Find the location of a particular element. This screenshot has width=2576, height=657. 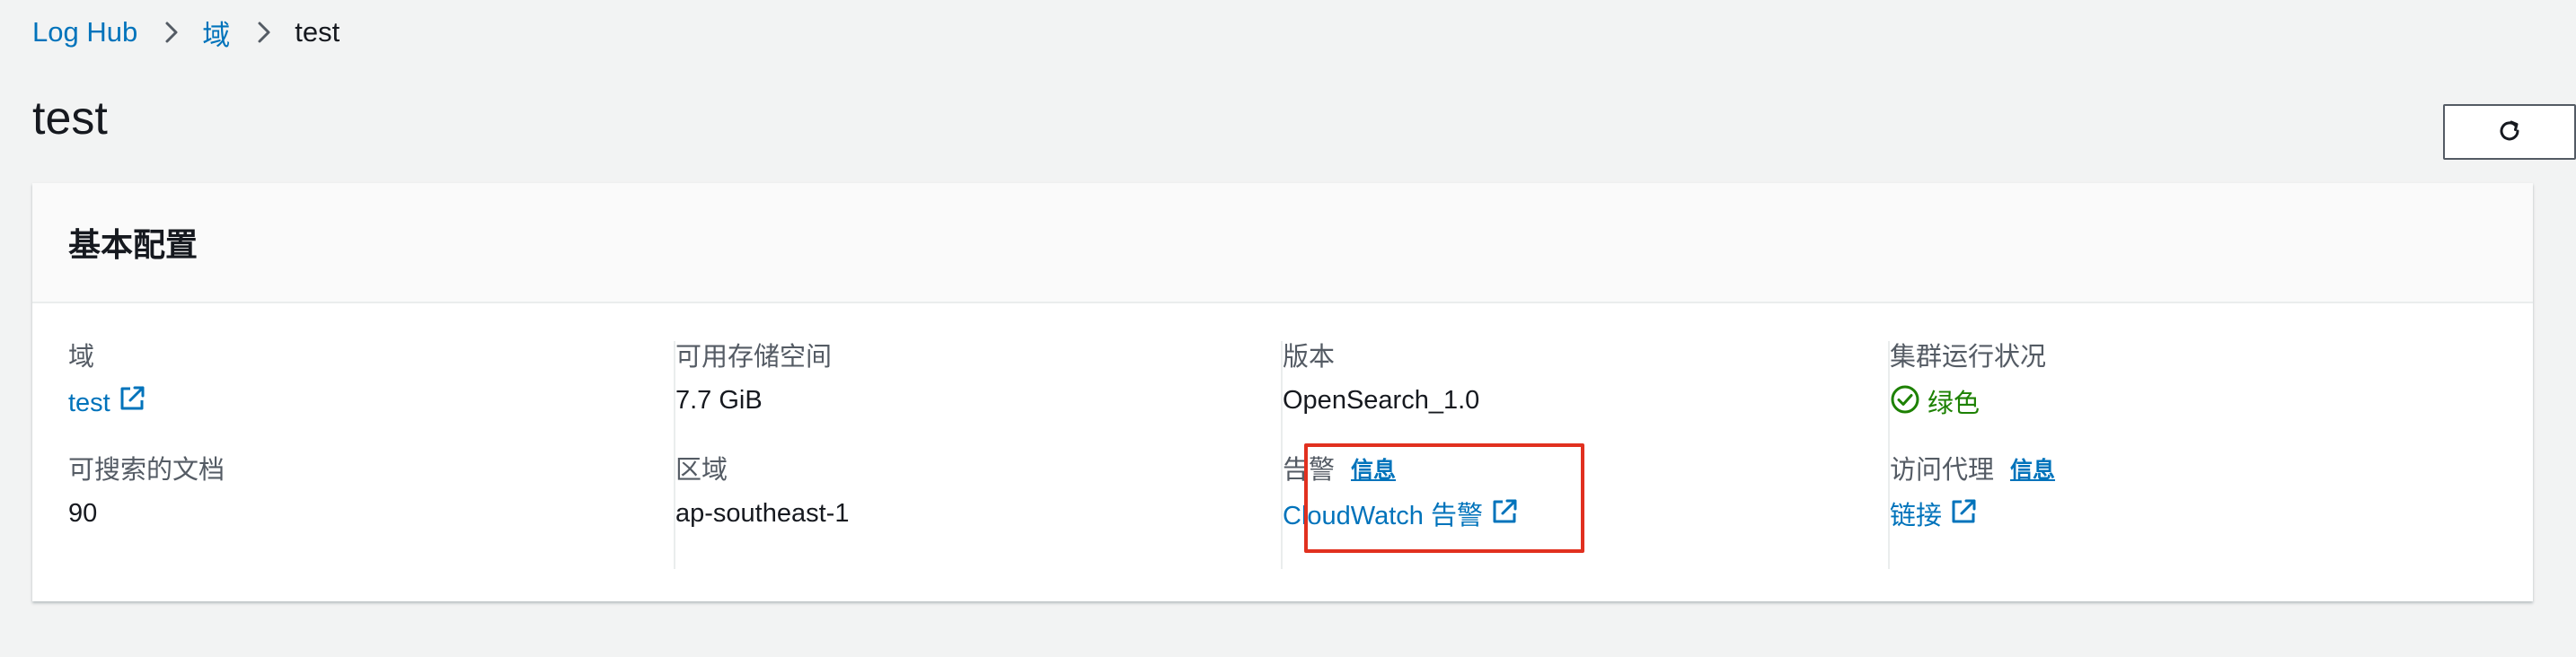

proxy-label: 访问代理 is located at coordinates (1943, 471).